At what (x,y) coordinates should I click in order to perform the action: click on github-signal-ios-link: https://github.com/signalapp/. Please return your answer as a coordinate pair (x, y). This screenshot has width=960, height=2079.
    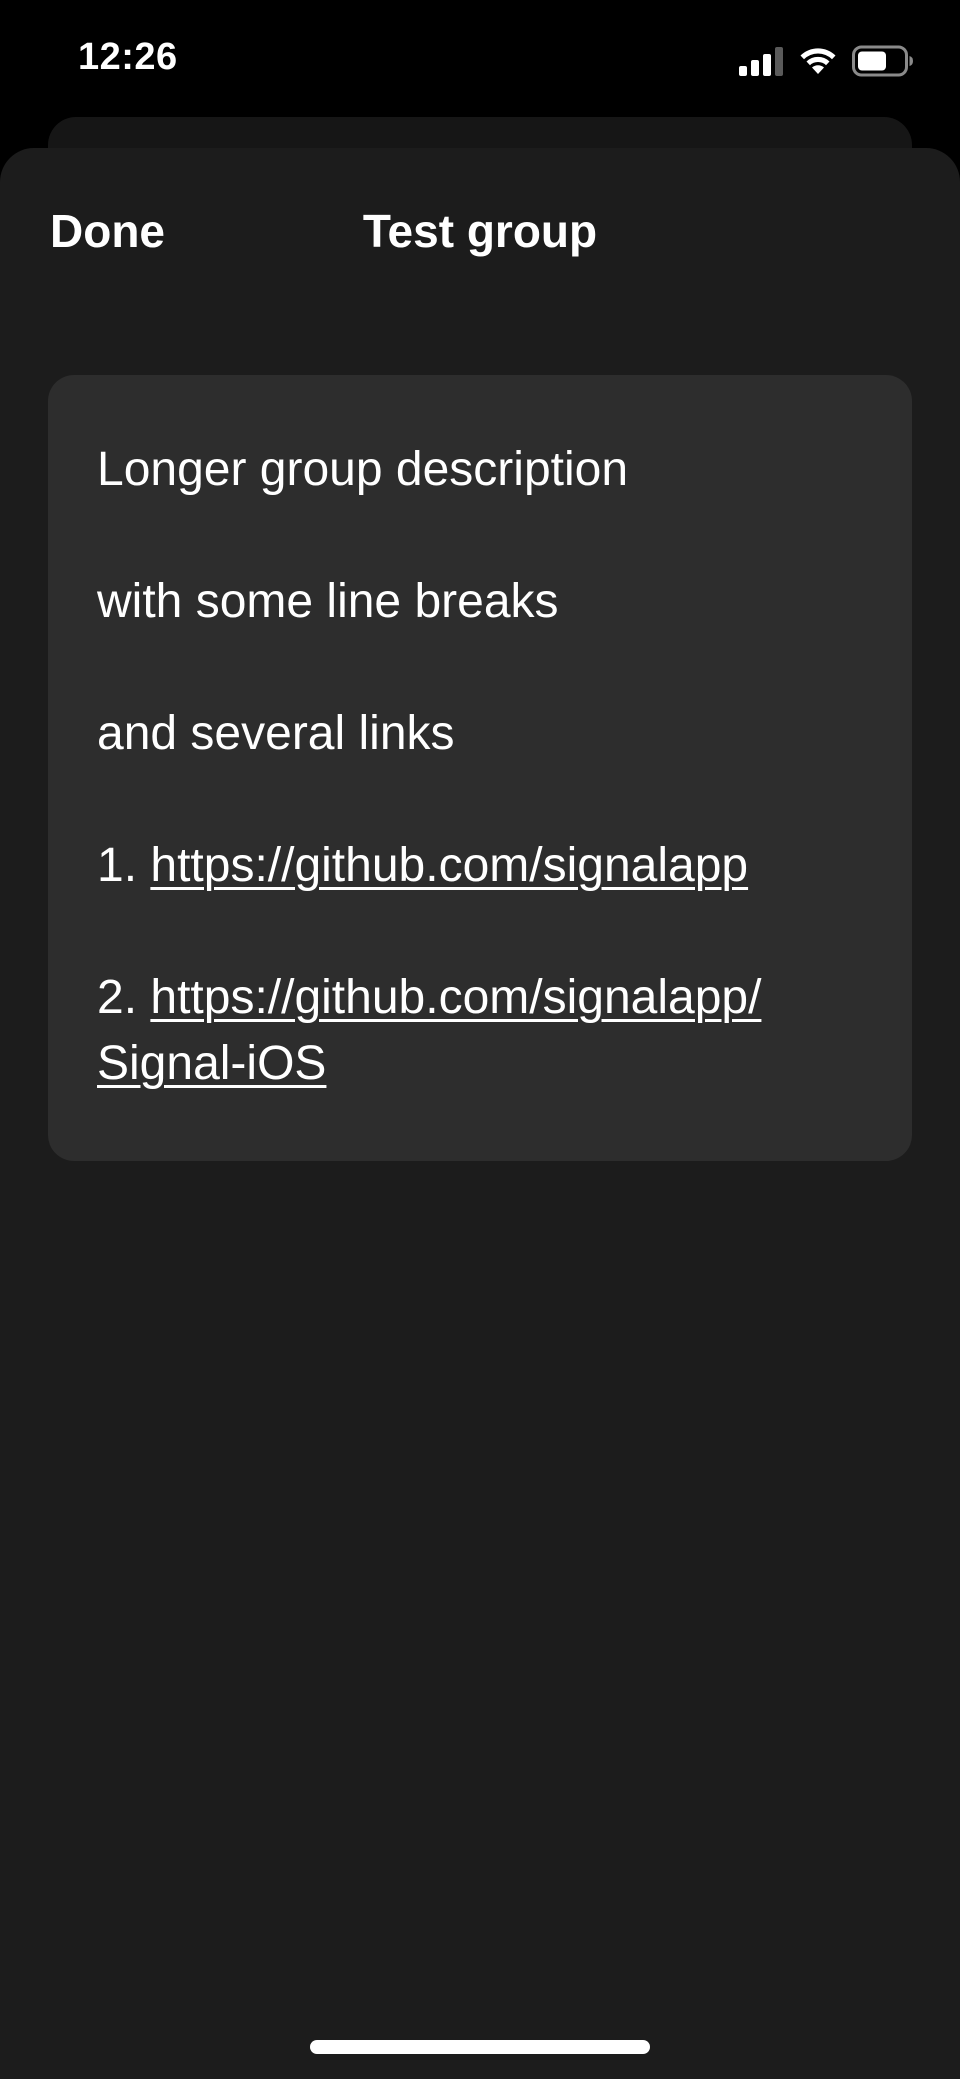
    Looking at the image, I should click on (455, 997).